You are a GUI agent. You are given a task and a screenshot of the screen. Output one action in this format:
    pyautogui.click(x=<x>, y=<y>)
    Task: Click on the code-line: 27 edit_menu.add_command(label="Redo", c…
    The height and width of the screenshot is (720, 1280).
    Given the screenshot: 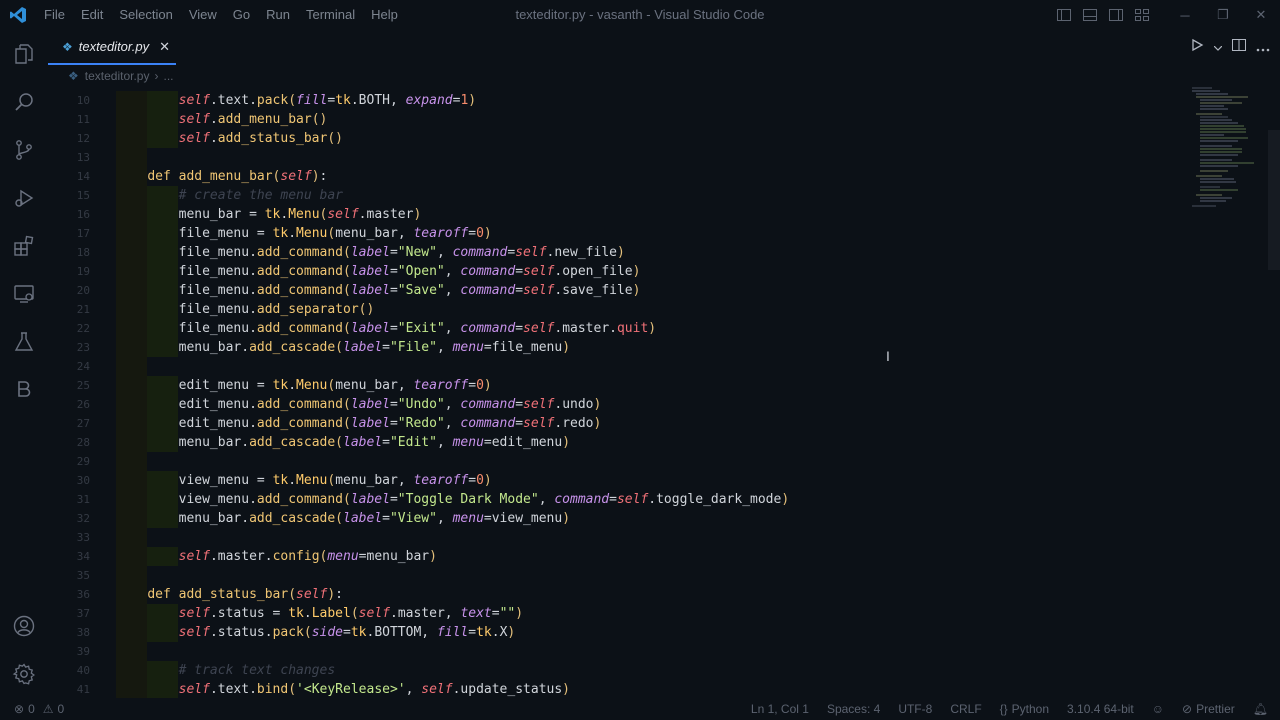 What is the action you would take?
    pyautogui.click(x=339, y=423)
    